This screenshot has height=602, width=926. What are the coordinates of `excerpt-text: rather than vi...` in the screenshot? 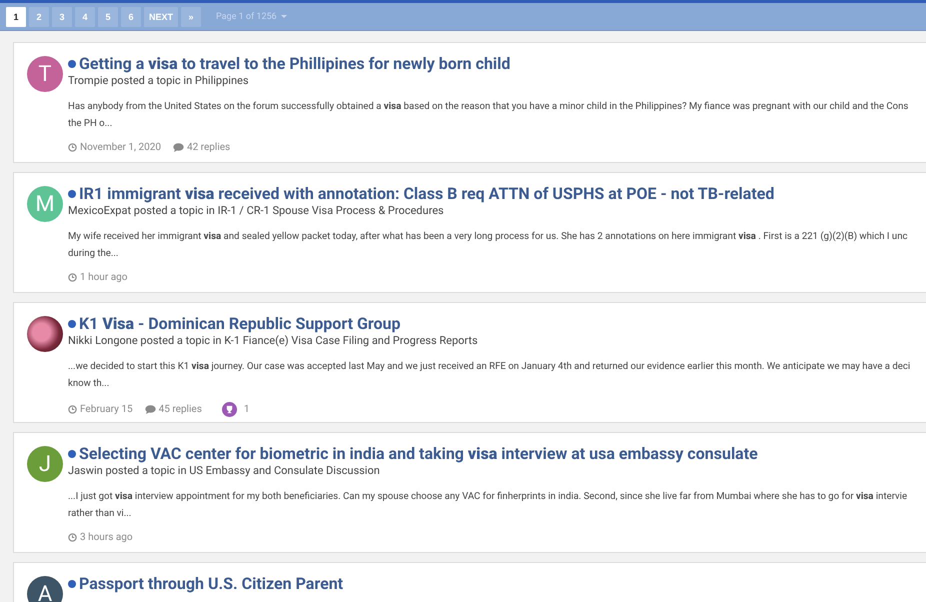 It's located at (100, 514).